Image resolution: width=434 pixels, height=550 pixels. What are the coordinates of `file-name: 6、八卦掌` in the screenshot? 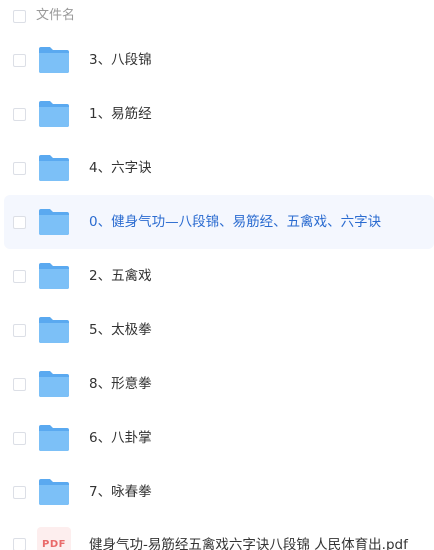 It's located at (120, 438).